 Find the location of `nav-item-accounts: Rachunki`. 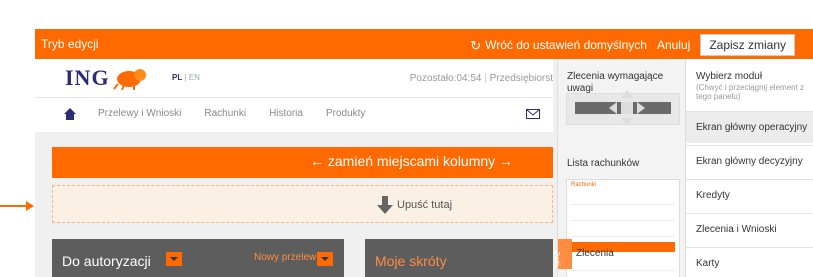

nav-item-accounts: Rachunki is located at coordinates (225, 113).